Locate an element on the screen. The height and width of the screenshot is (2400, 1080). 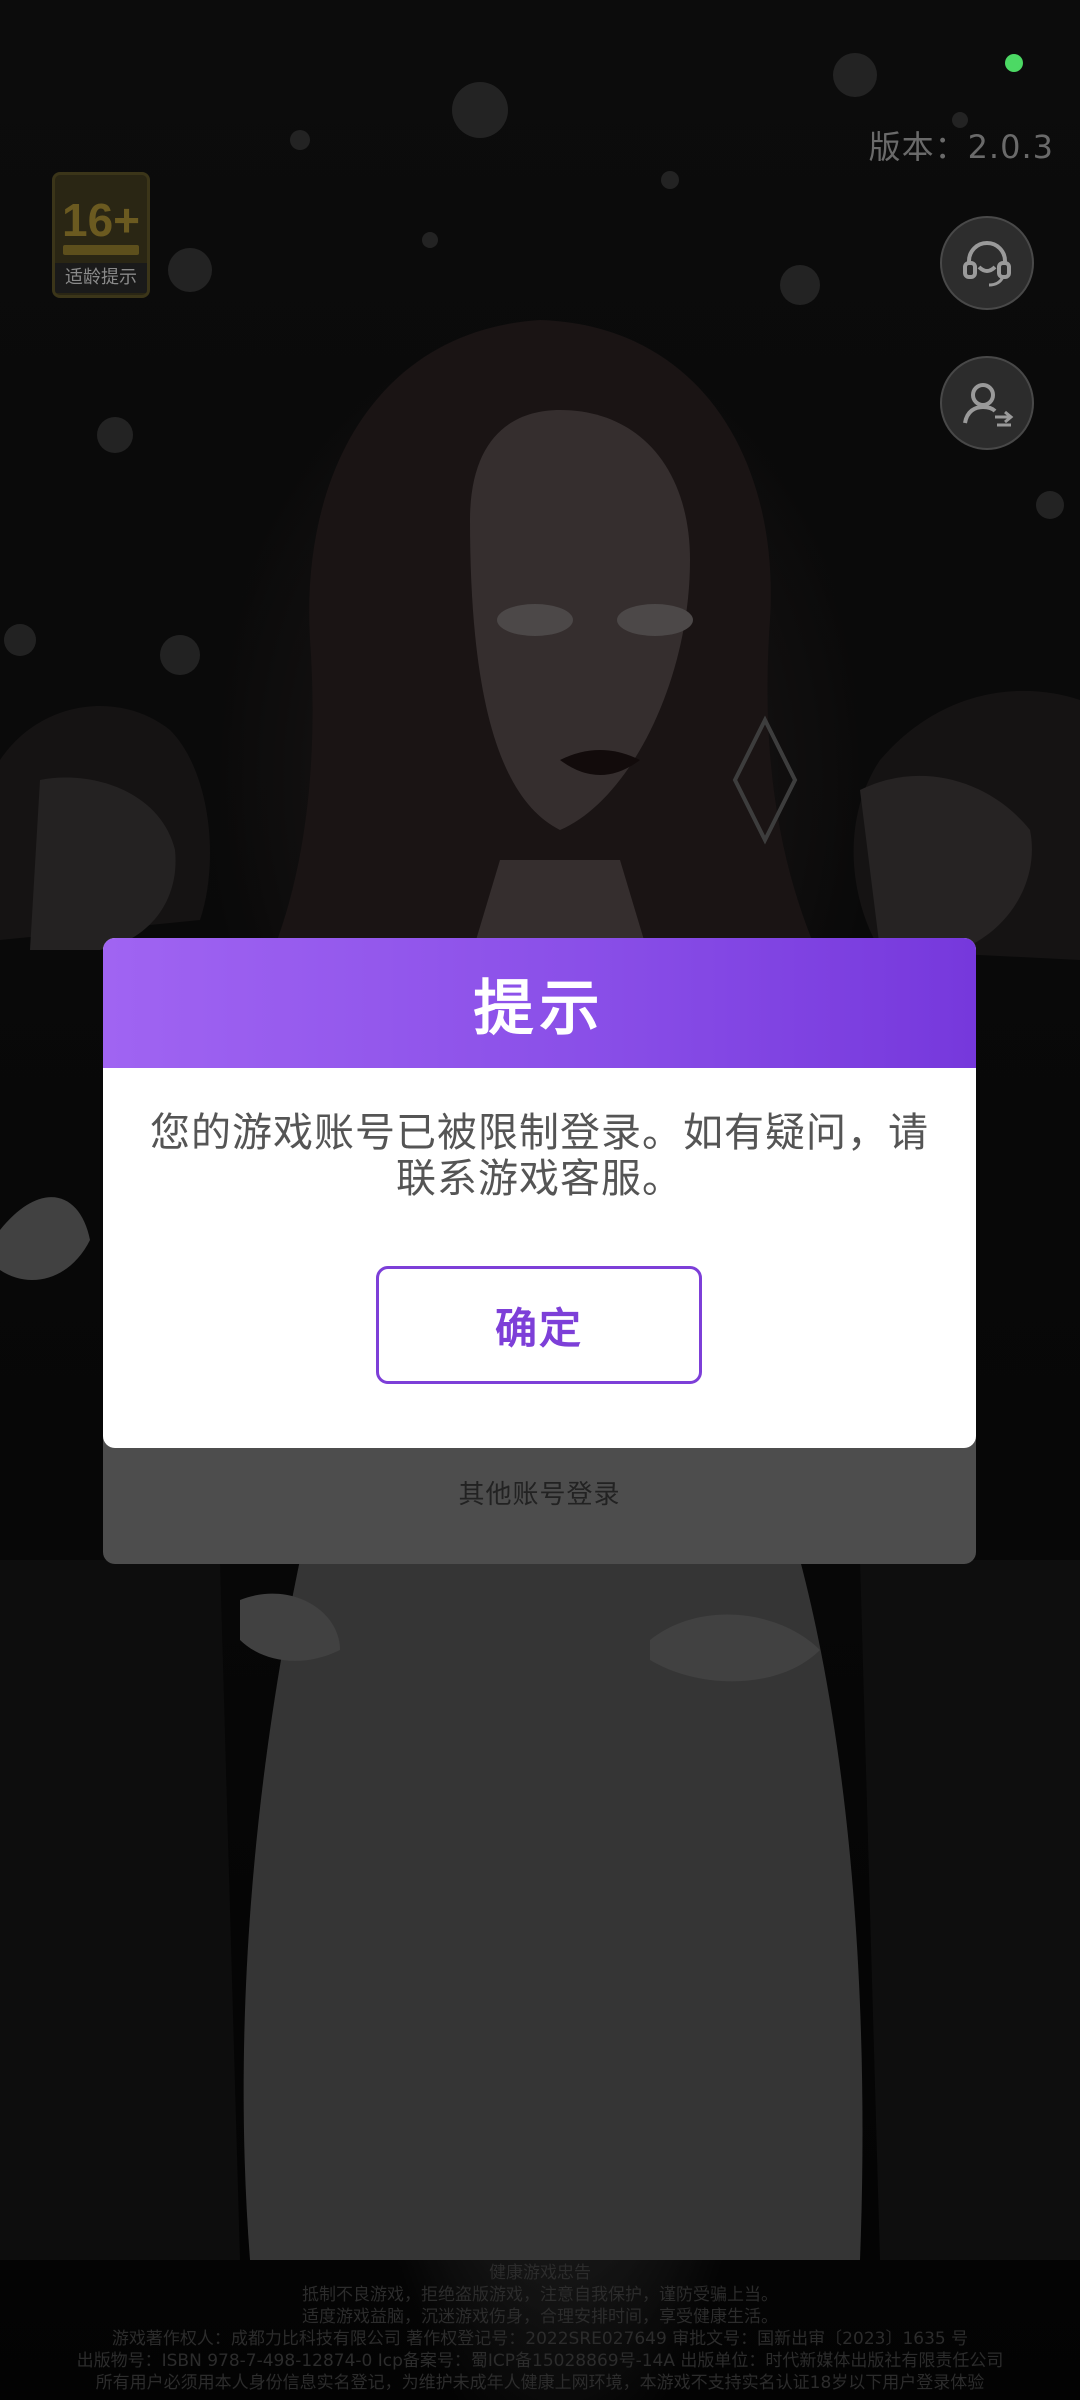
headset-icon is located at coordinates (987, 263).